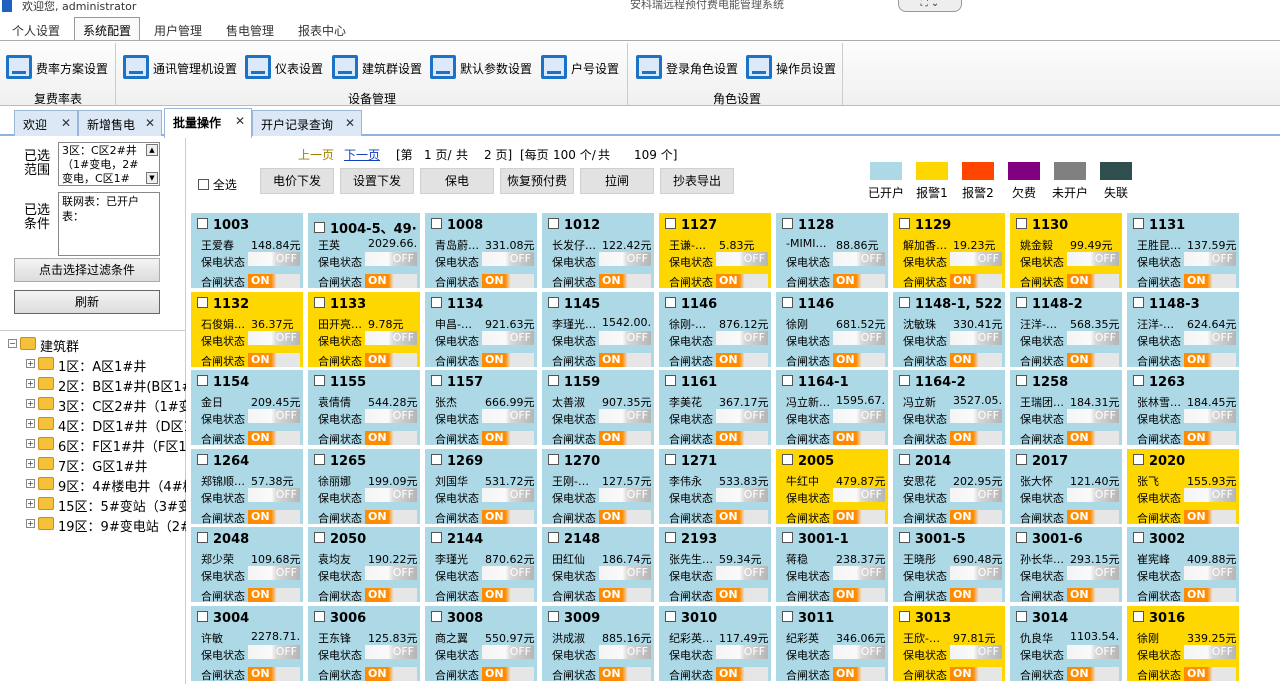 The image size is (1280, 684). I want to click on export-readings-button: 抄表导出, so click(697, 181).